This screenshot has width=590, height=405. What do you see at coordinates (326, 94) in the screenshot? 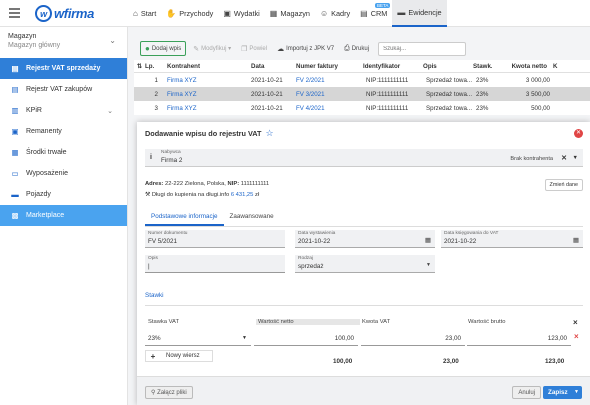
I see `table-cell: FV 3/2021` at bounding box center [326, 94].